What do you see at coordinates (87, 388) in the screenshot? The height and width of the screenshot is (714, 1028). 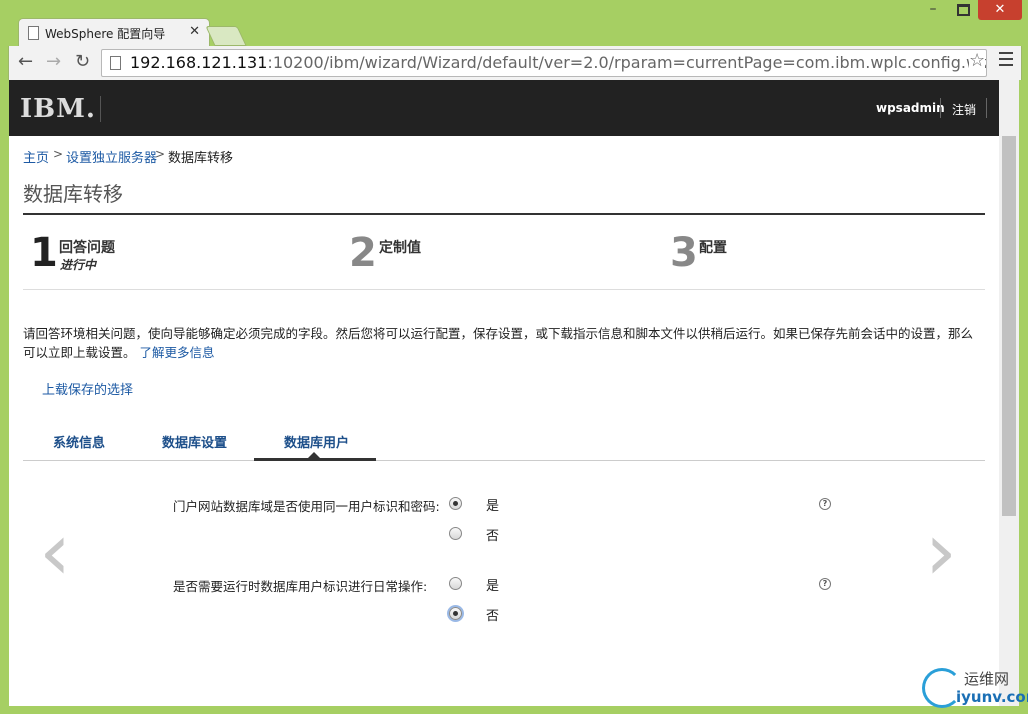 I see `upload-saved-link: 上载保存的选择` at bounding box center [87, 388].